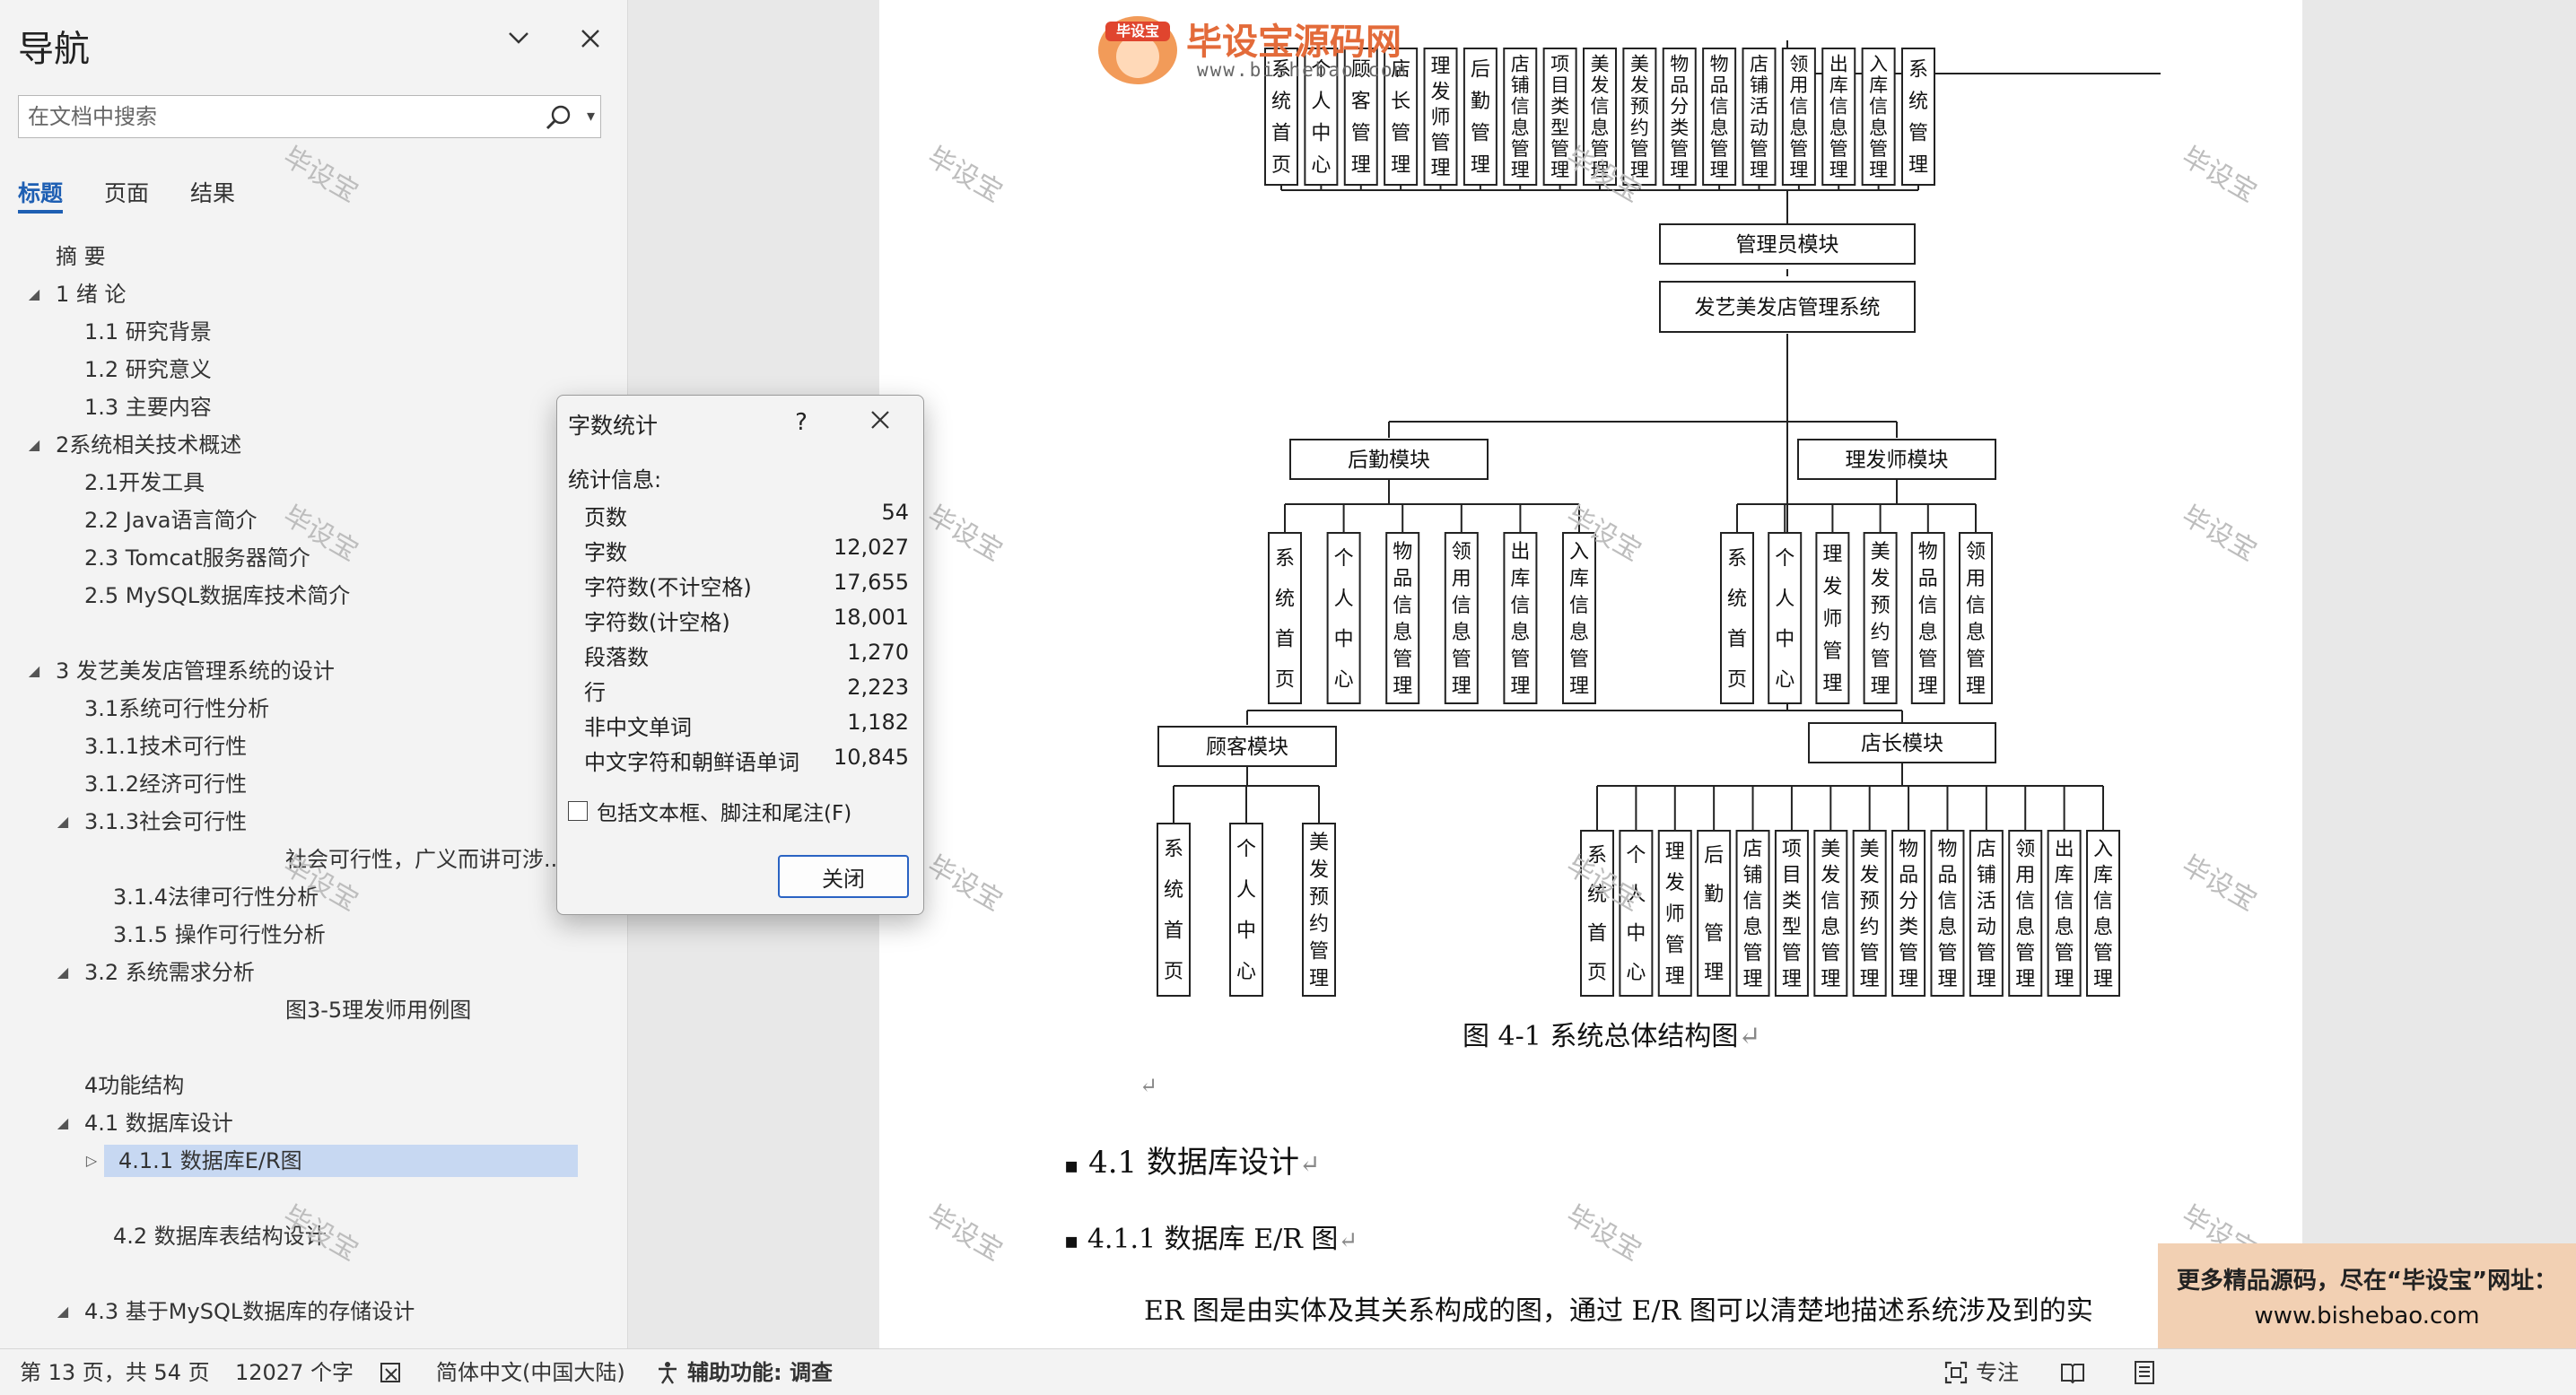 This screenshot has width=2576, height=1395. What do you see at coordinates (2367, 1295) in the screenshot?
I see `promo-banner: 更多精品源码，尽在“毕设宝”网址： www.bishebao.com` at bounding box center [2367, 1295].